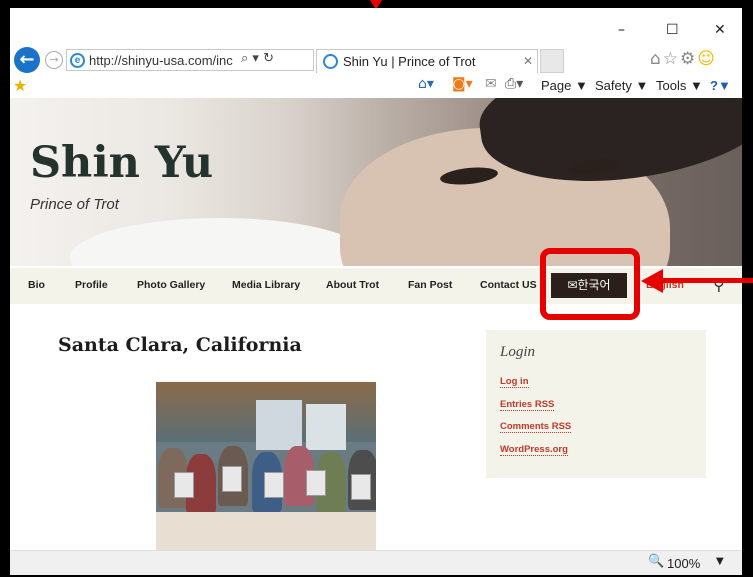  What do you see at coordinates (77, 60) in the screenshot?
I see `ie-site-icon: e` at bounding box center [77, 60].